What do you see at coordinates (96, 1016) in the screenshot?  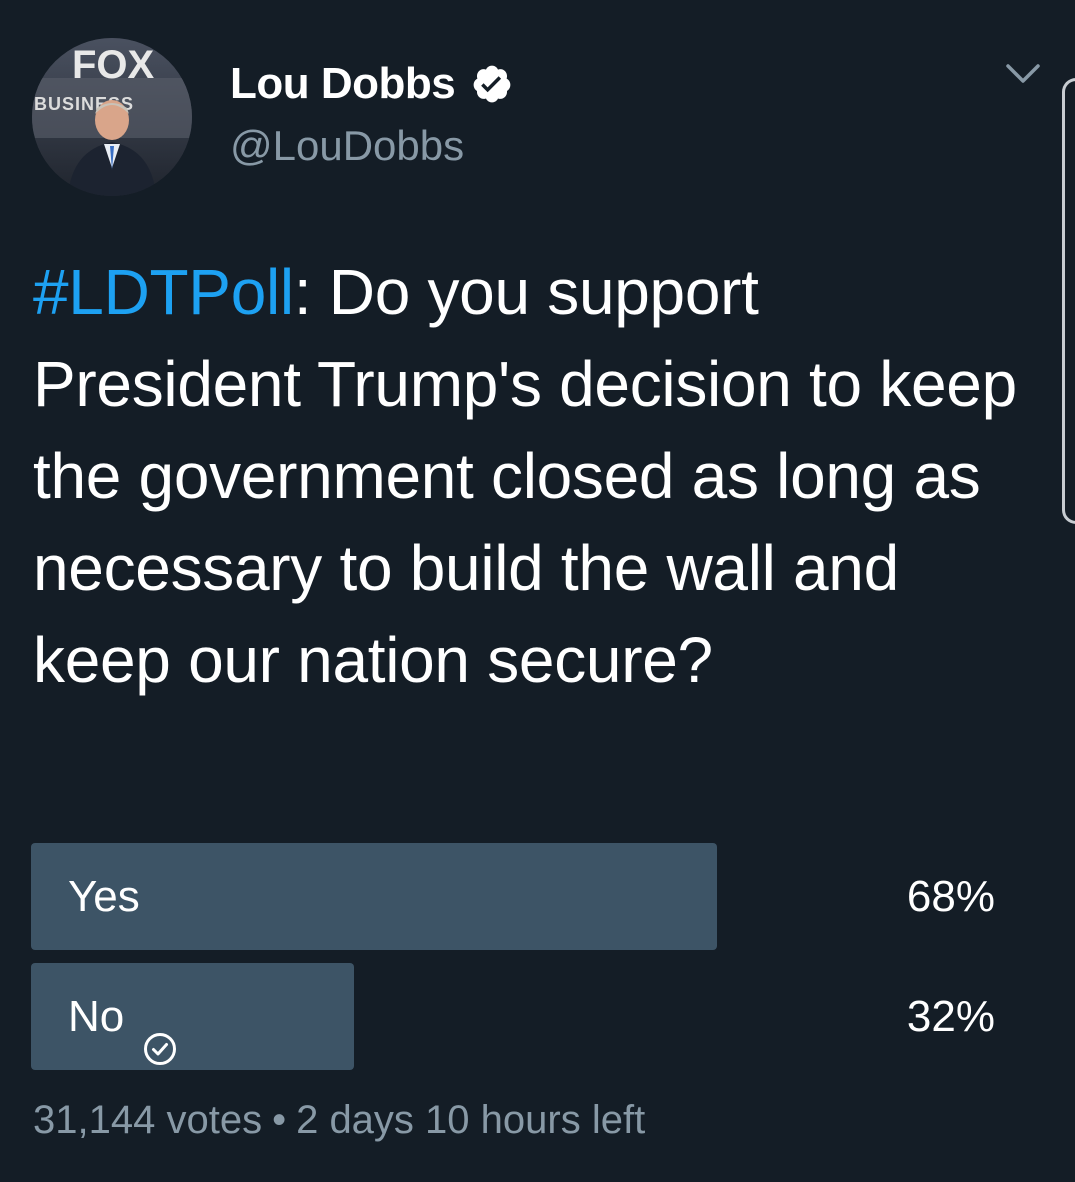 I see `poll-label-no: No` at bounding box center [96, 1016].